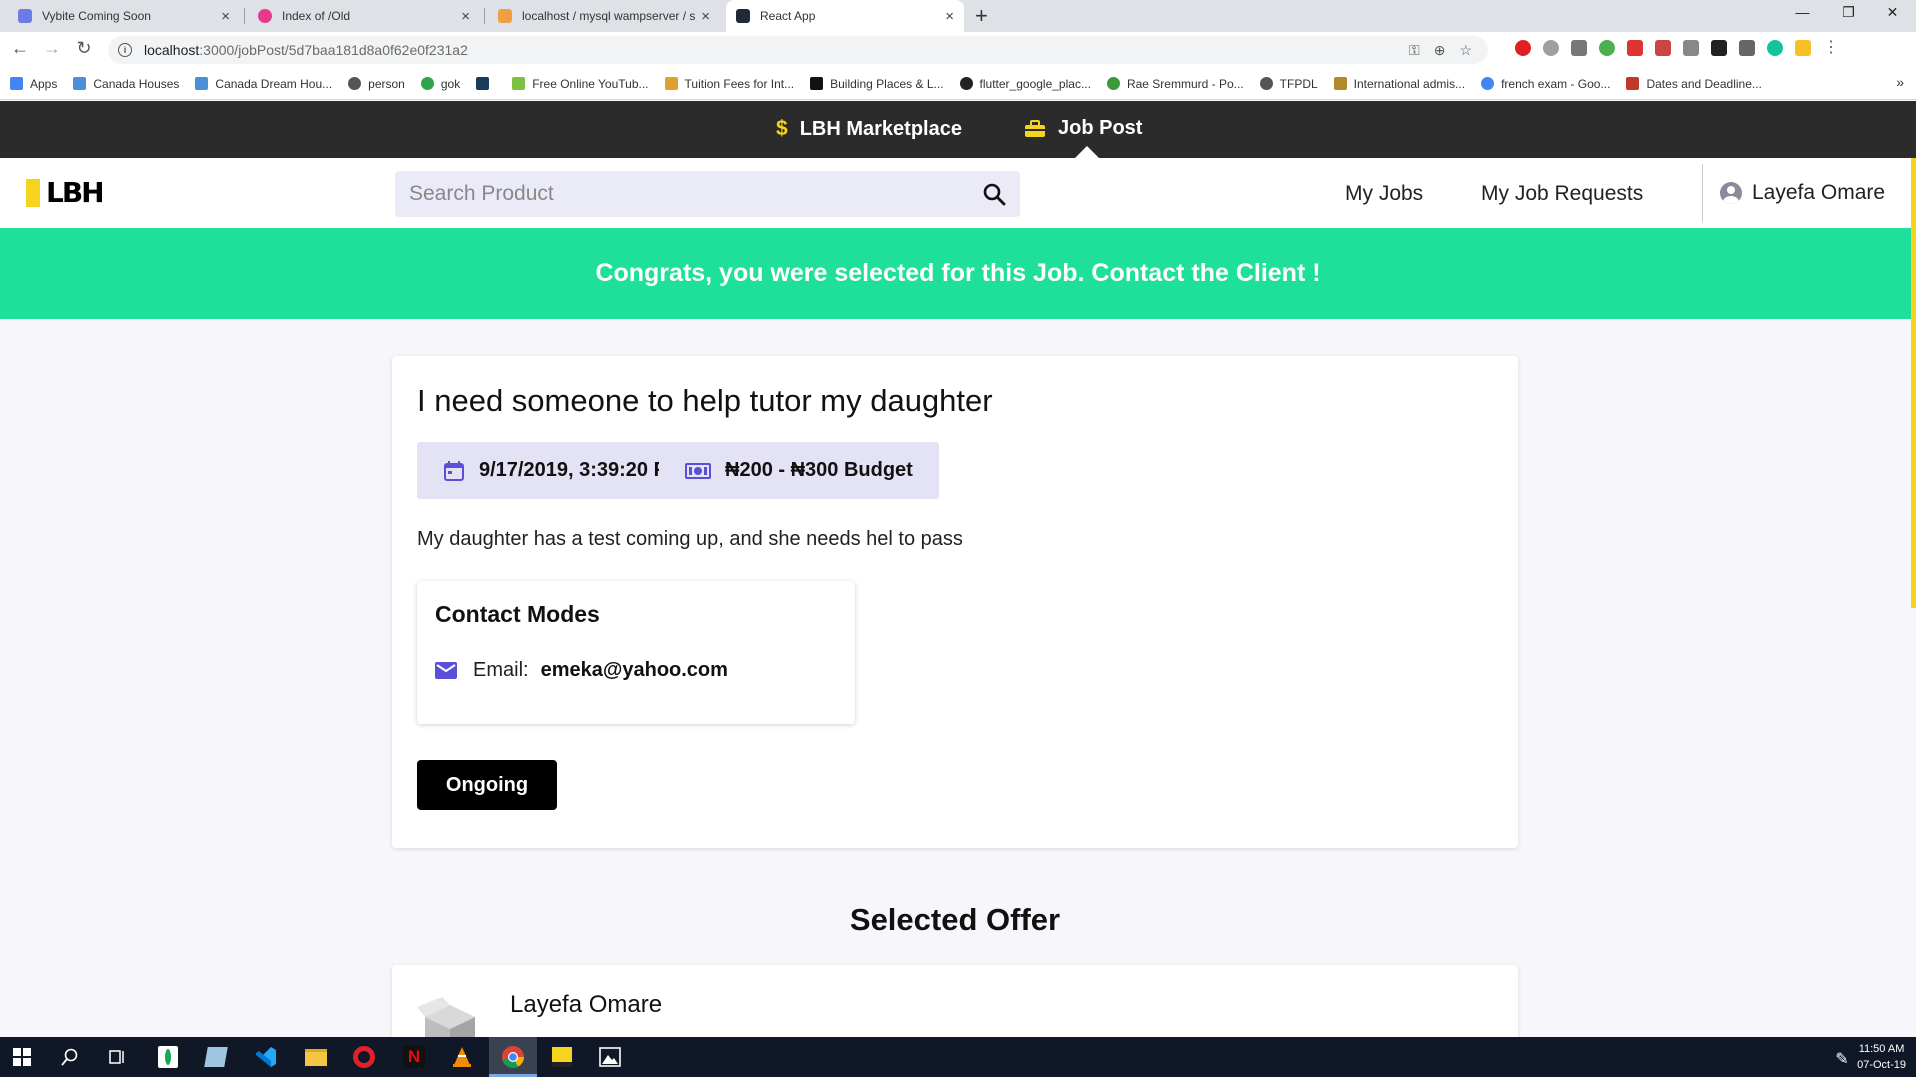 This screenshot has height=1077, width=1916. What do you see at coordinates (788, 16) in the screenshot?
I see `tab-title: React App` at bounding box center [788, 16].